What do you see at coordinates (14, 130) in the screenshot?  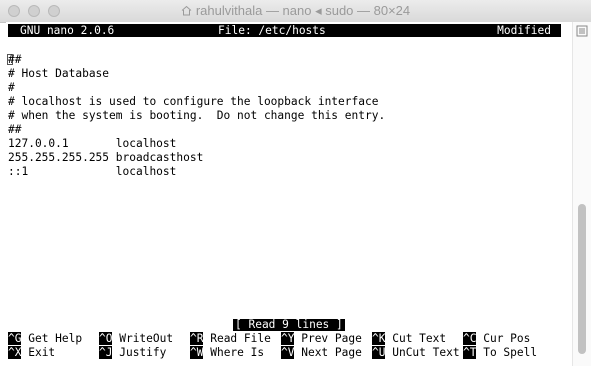 I see `editor-line-6: ##` at bounding box center [14, 130].